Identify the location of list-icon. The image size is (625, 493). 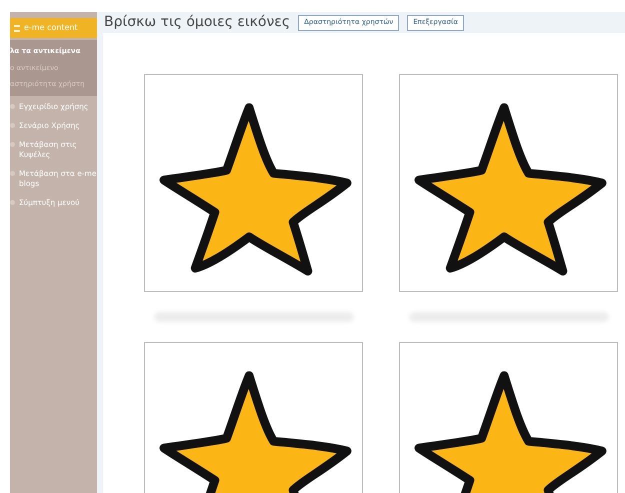
(17, 28).